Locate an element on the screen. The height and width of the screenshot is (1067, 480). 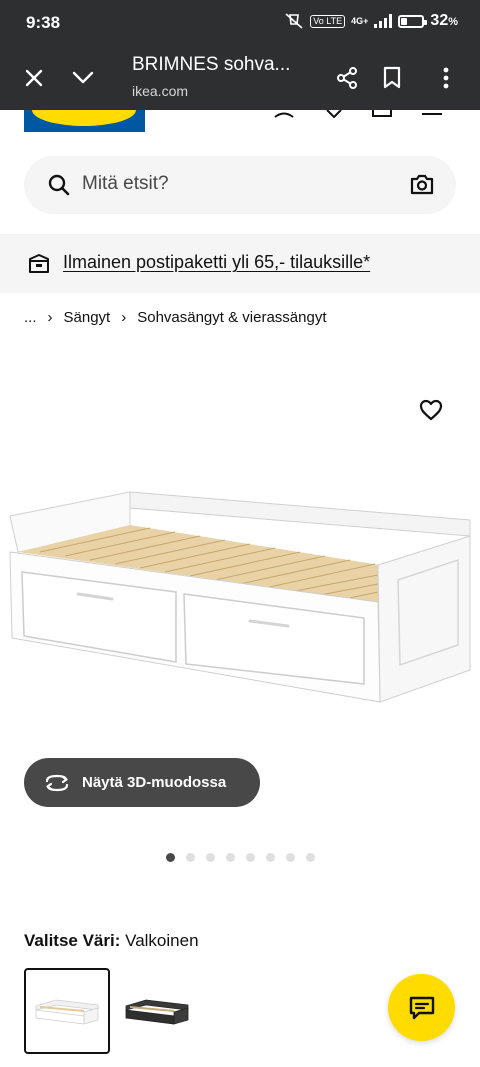
close-icon is located at coordinates (34, 78).